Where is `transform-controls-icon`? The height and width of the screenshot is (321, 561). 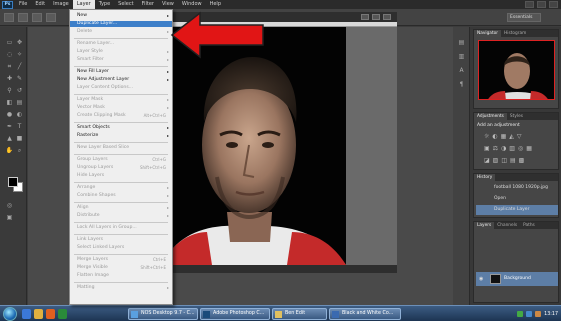
transform-controls-icon is located at coordinates (51, 17).